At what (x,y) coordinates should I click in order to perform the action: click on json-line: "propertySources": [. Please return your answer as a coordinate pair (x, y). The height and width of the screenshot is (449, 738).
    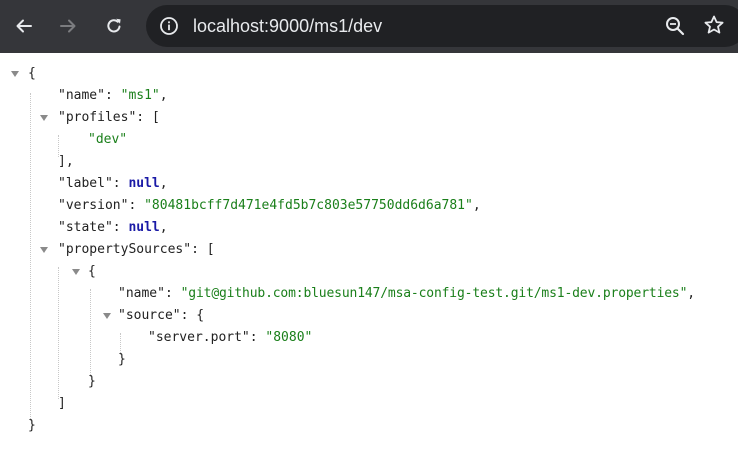
    Looking at the image, I should click on (136, 249).